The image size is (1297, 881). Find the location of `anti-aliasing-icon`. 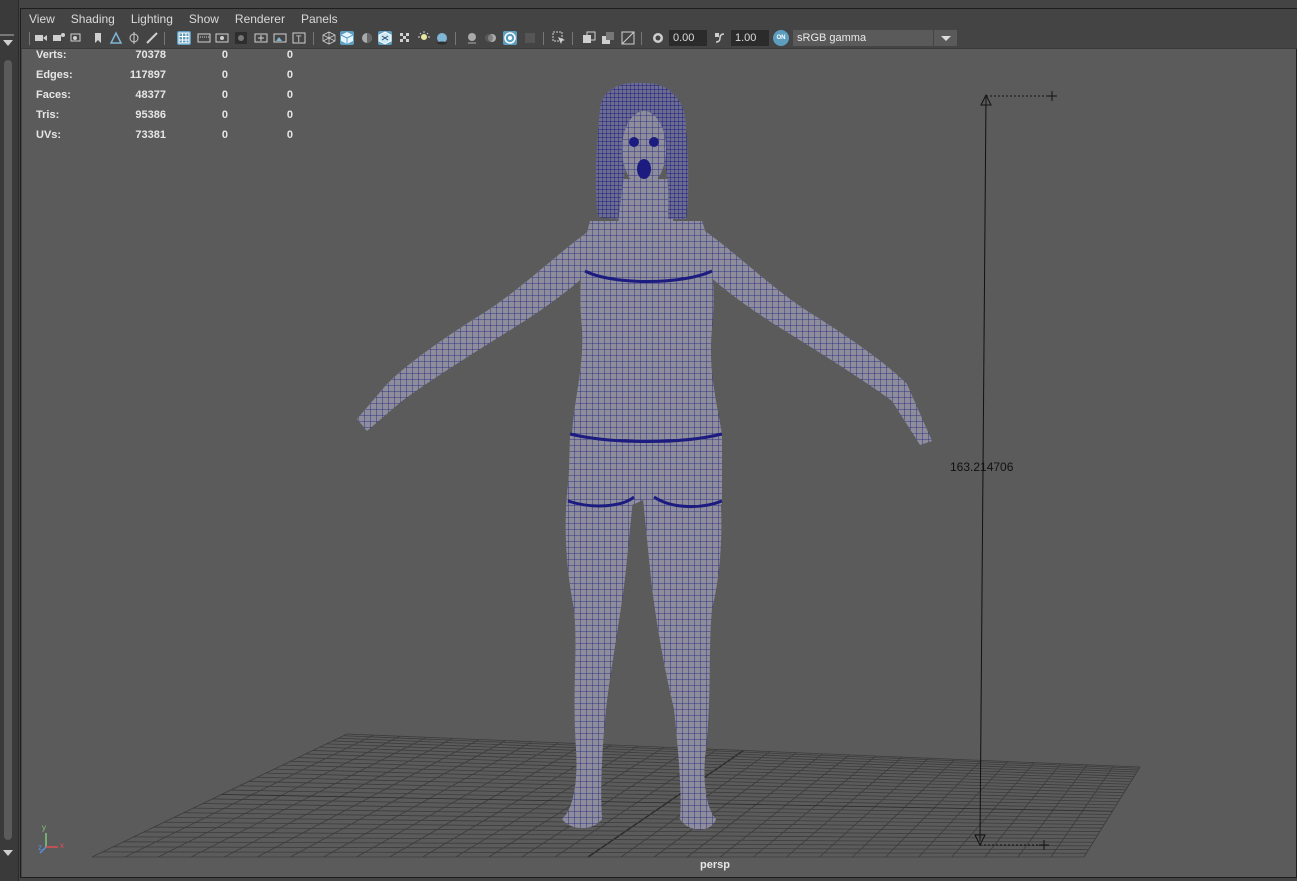

anti-aliasing-icon is located at coordinates (510, 38).